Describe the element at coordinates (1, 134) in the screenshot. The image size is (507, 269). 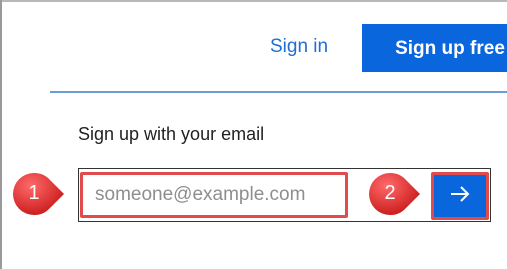
I see `frame-left-border` at that location.